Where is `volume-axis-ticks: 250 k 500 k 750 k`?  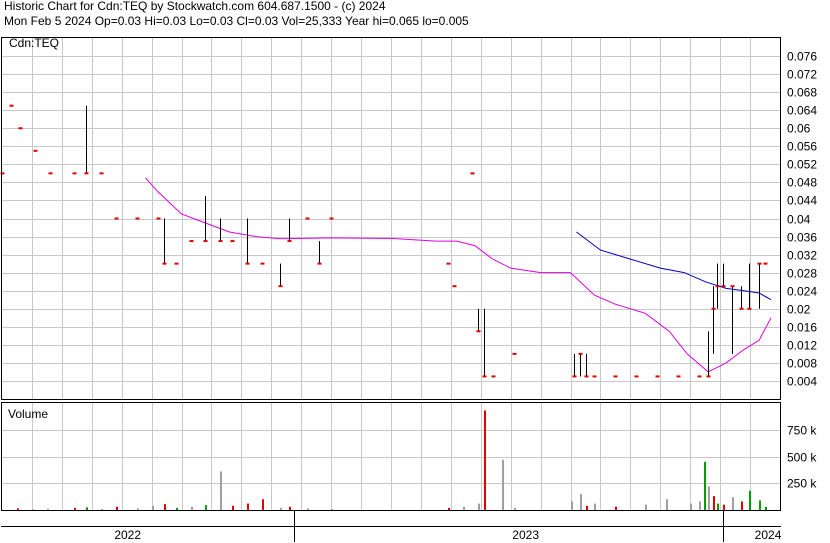
volume-axis-ticks: 250 k 500 k 750 k is located at coordinates (802, 457).